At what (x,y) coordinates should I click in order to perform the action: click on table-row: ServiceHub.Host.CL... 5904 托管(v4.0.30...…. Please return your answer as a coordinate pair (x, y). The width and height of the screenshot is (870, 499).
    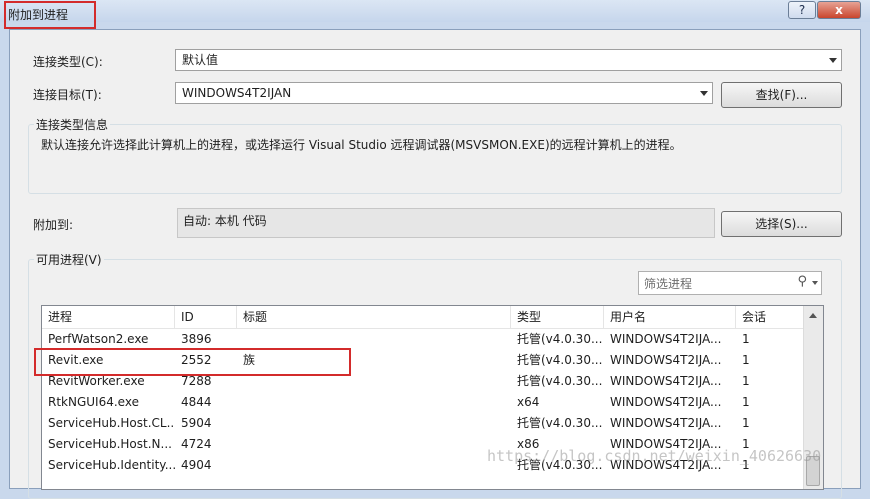
    Looking at the image, I should click on (423, 423).